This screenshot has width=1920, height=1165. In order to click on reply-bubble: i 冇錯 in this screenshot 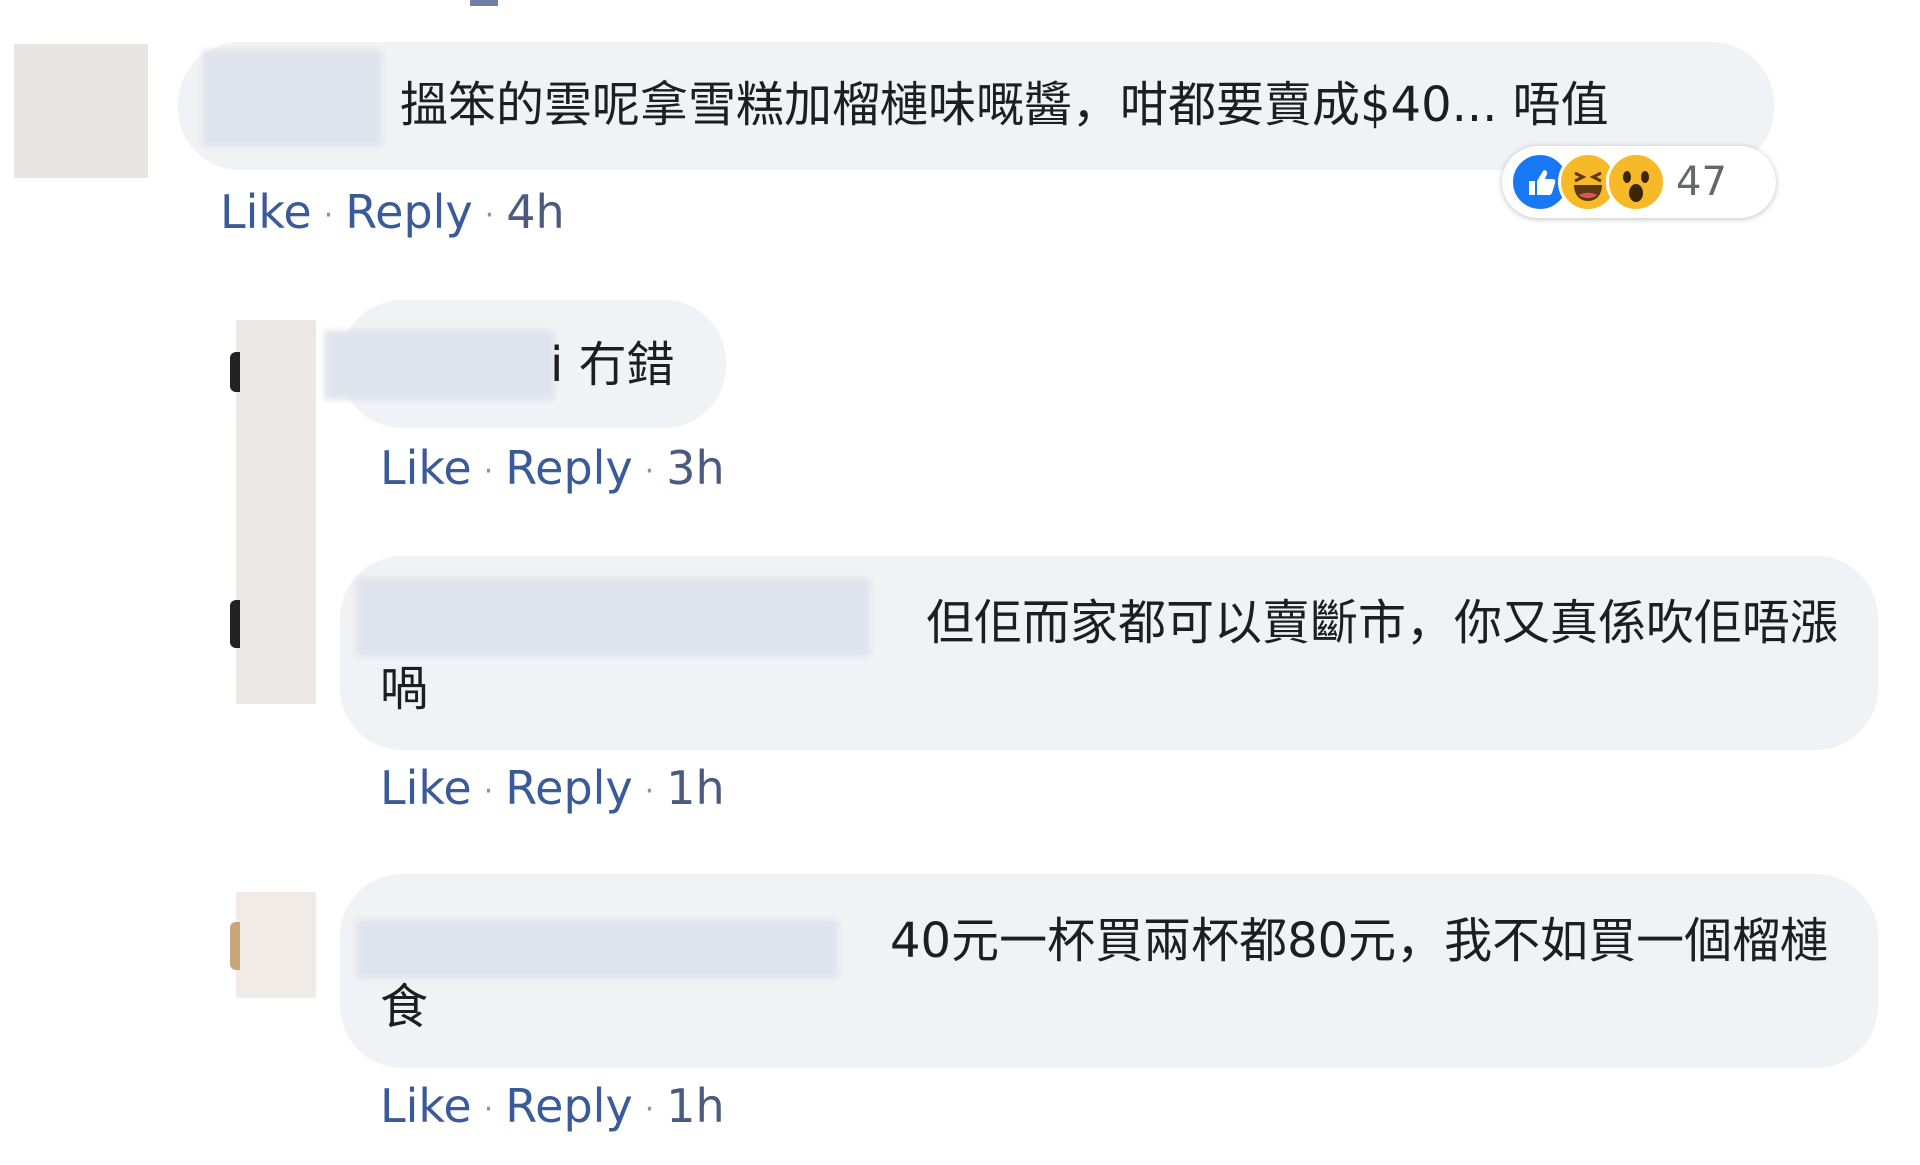, I will do `click(525, 364)`.